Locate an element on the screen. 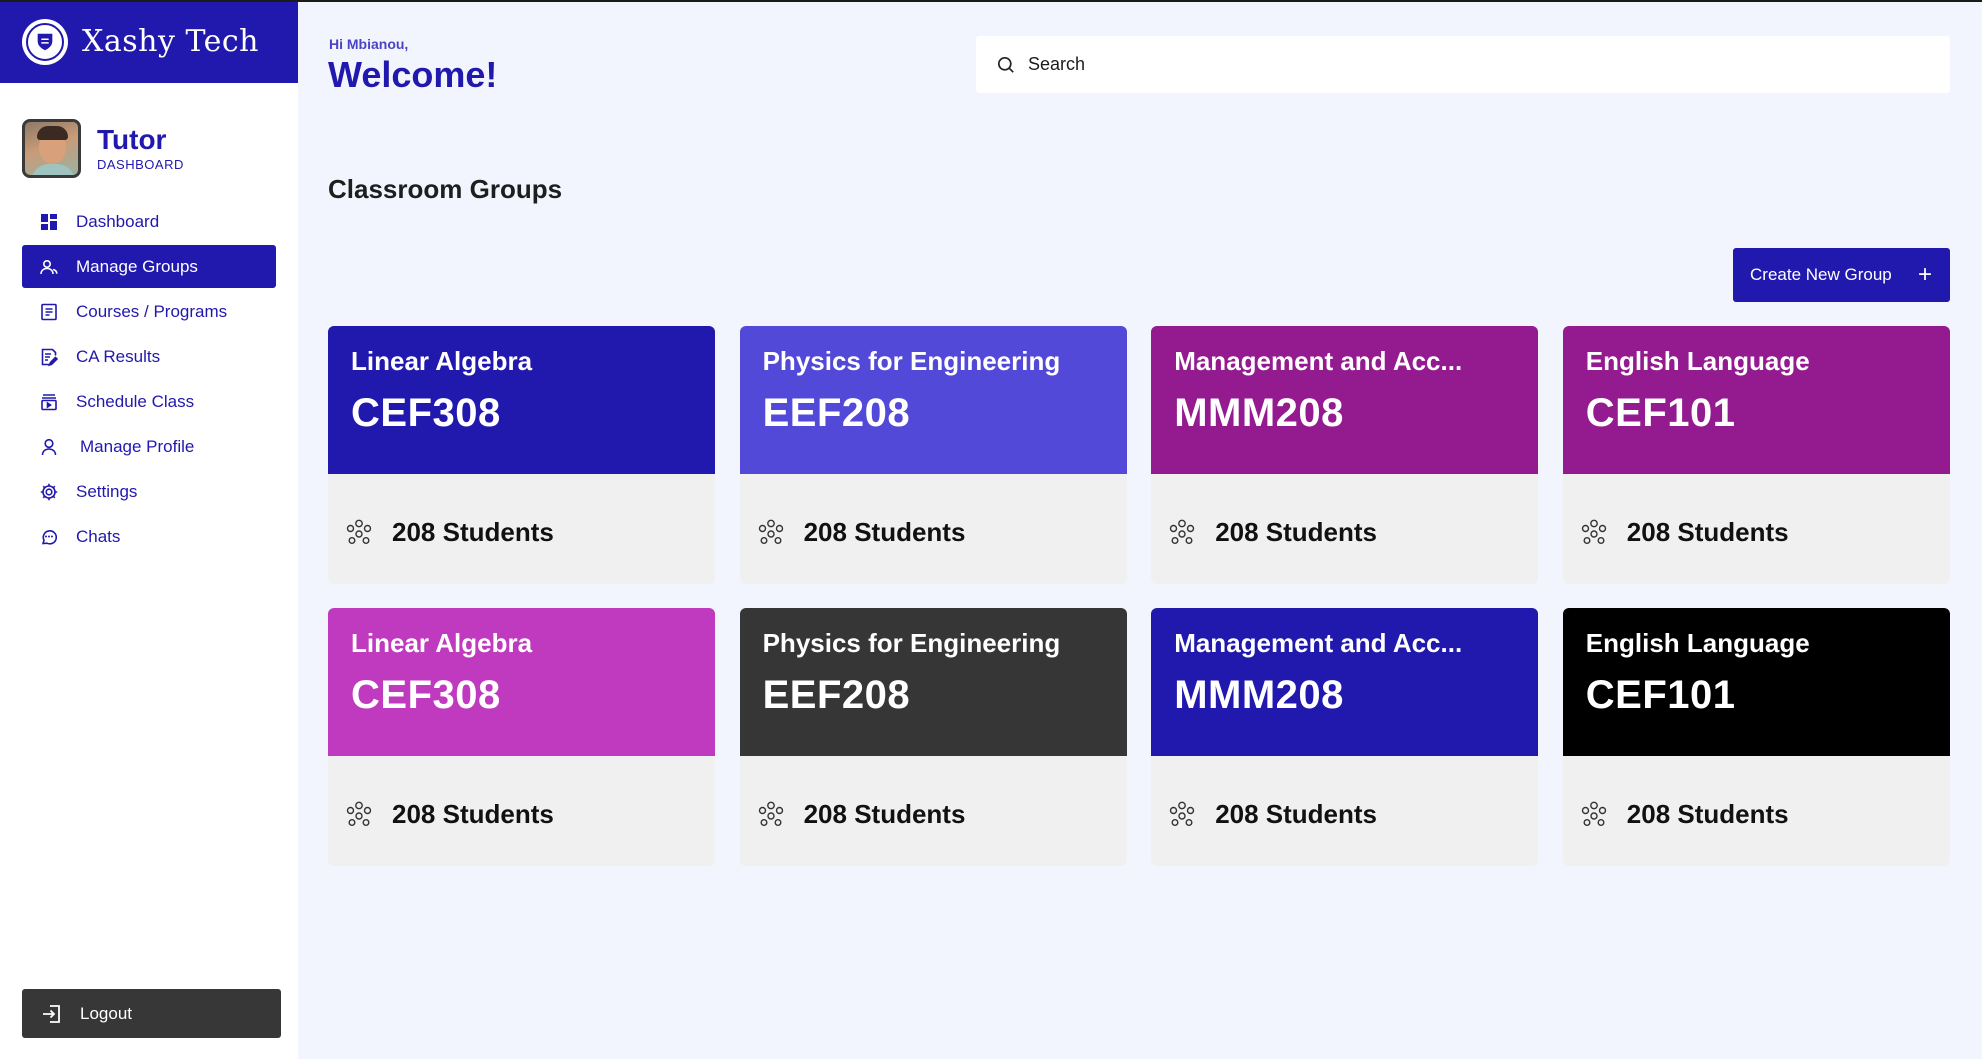 Image resolution: width=1982 pixels, height=1059 pixels. grid-icon is located at coordinates (49, 222).